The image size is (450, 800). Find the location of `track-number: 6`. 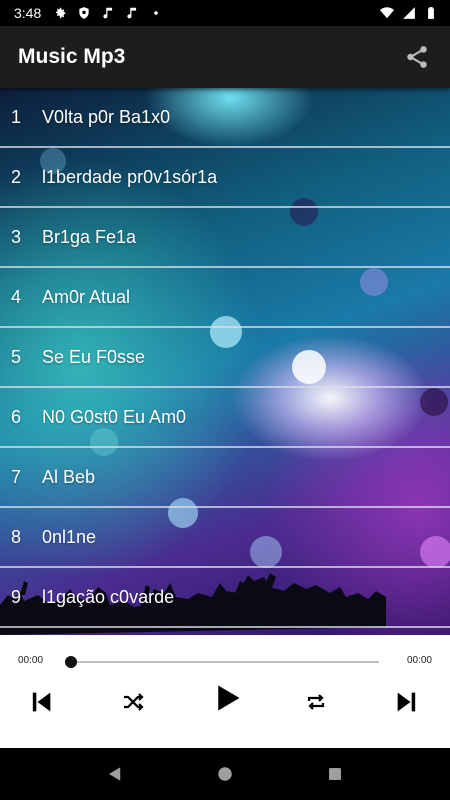

track-number: 6 is located at coordinates (16, 416).